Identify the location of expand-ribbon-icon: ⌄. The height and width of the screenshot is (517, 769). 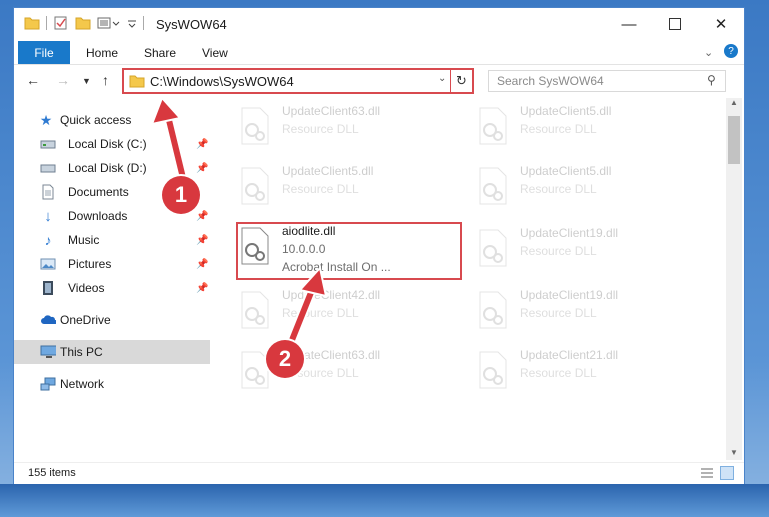
(708, 52).